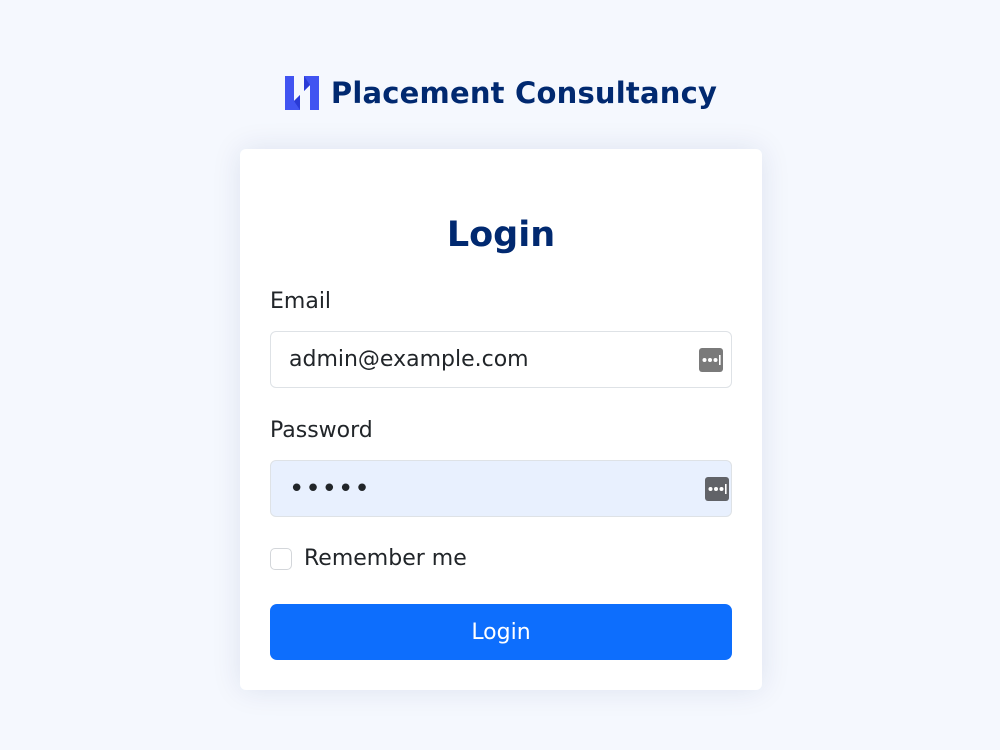  I want to click on remember-me-label: Remember me, so click(385, 559).